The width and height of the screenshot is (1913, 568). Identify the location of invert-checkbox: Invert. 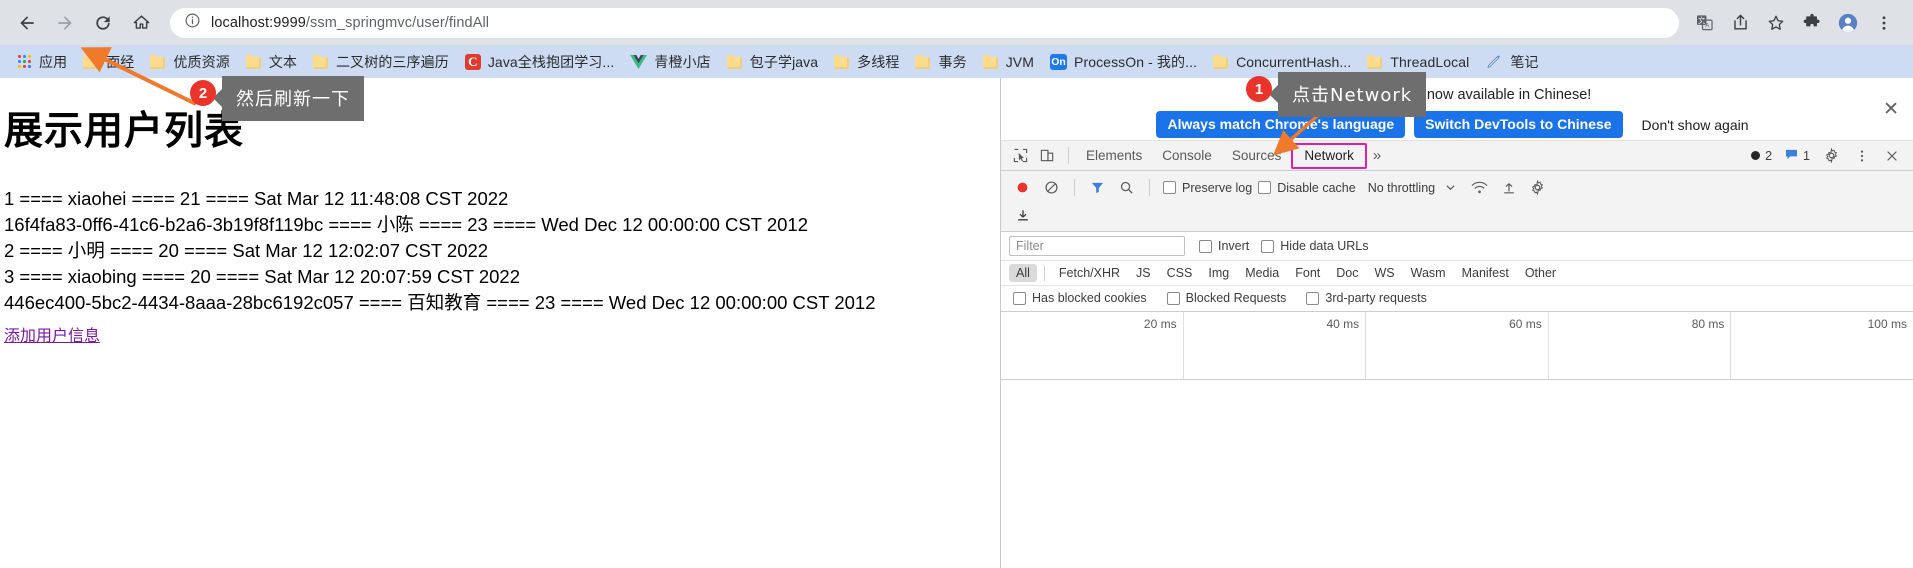
(1224, 246).